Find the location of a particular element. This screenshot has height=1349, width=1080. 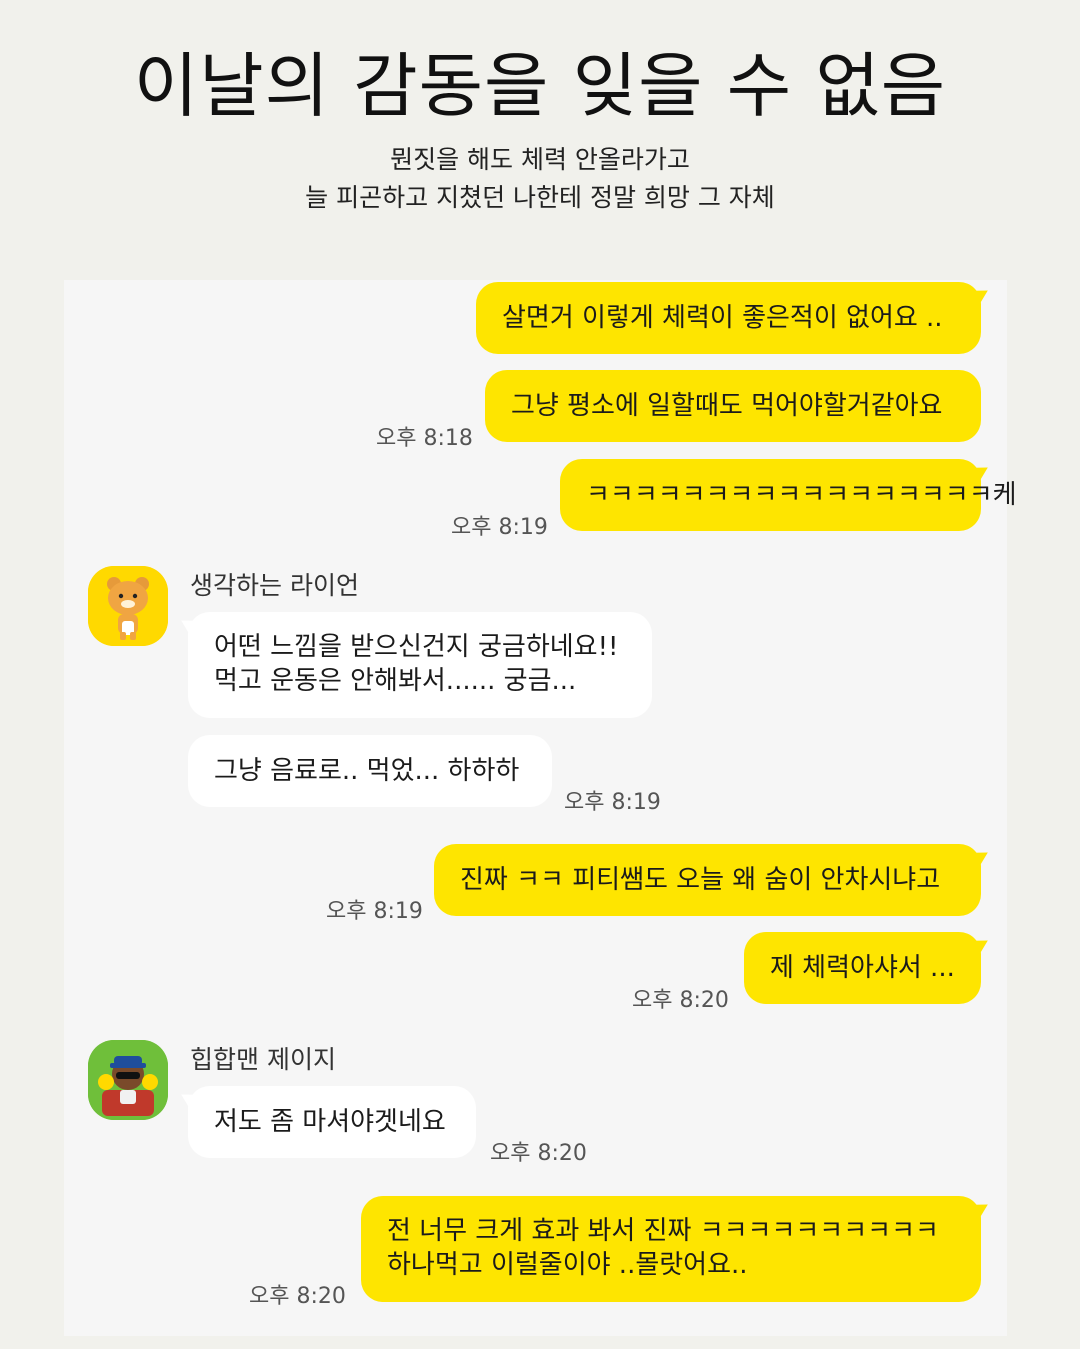

subtitle-line-2: 늘 피곤하고 지쳤던 나한테 정말 희망 그 자체 is located at coordinates (540, 197).